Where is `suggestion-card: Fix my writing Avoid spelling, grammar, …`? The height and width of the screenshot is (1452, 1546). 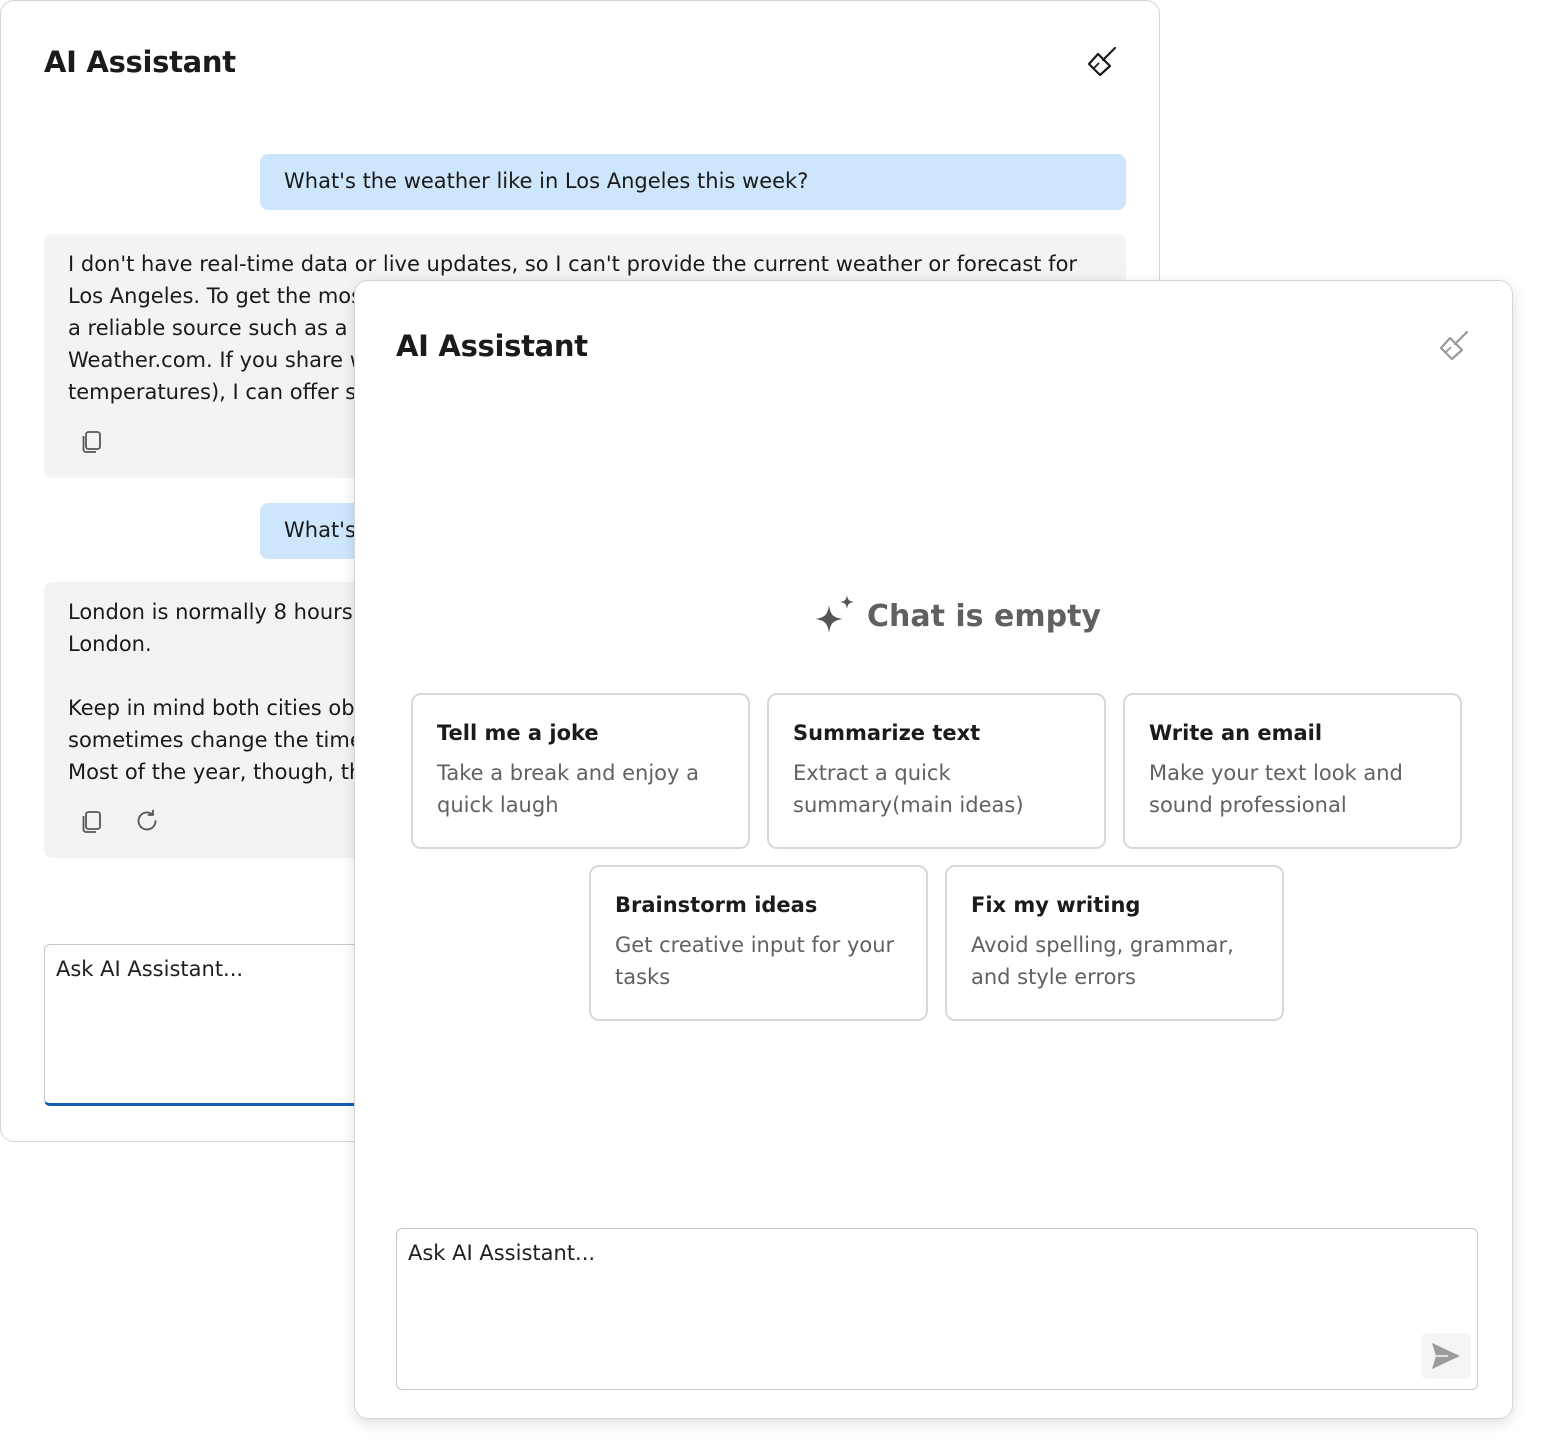
suggestion-card: Fix my writing Avoid spelling, grammar, … is located at coordinates (1114, 943).